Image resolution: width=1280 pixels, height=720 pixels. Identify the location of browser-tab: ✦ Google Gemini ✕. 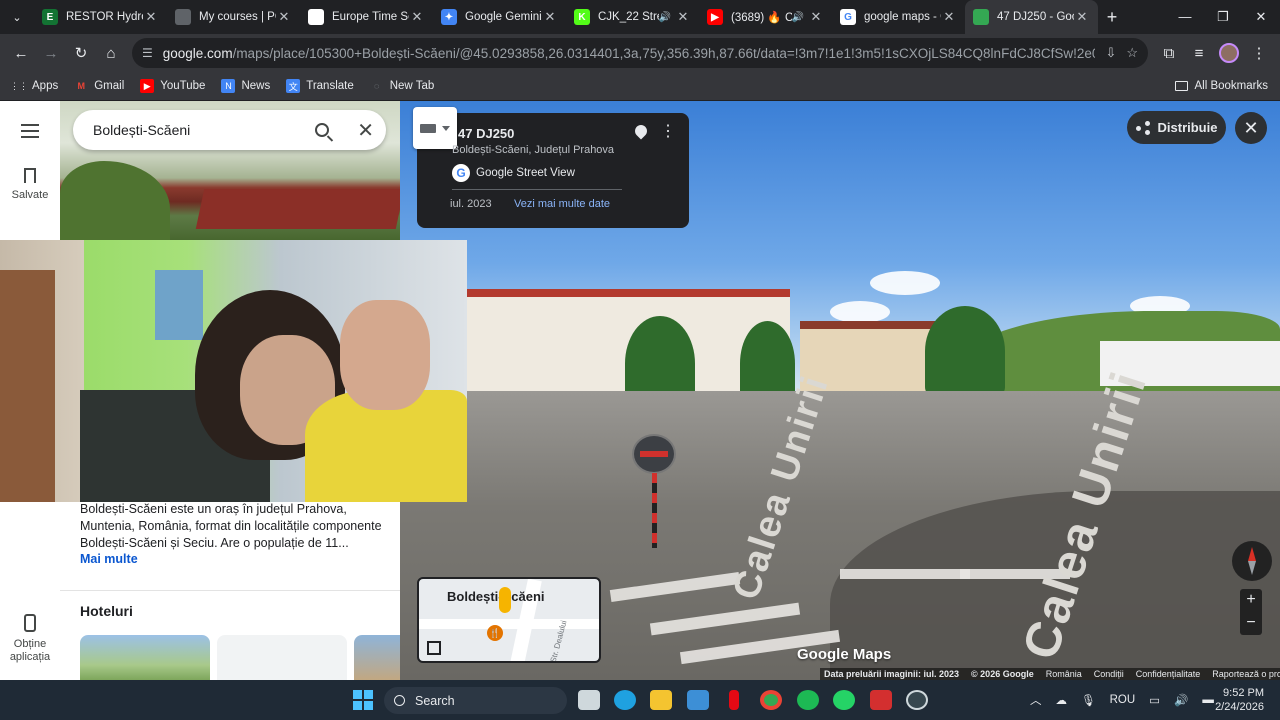
(499, 17).